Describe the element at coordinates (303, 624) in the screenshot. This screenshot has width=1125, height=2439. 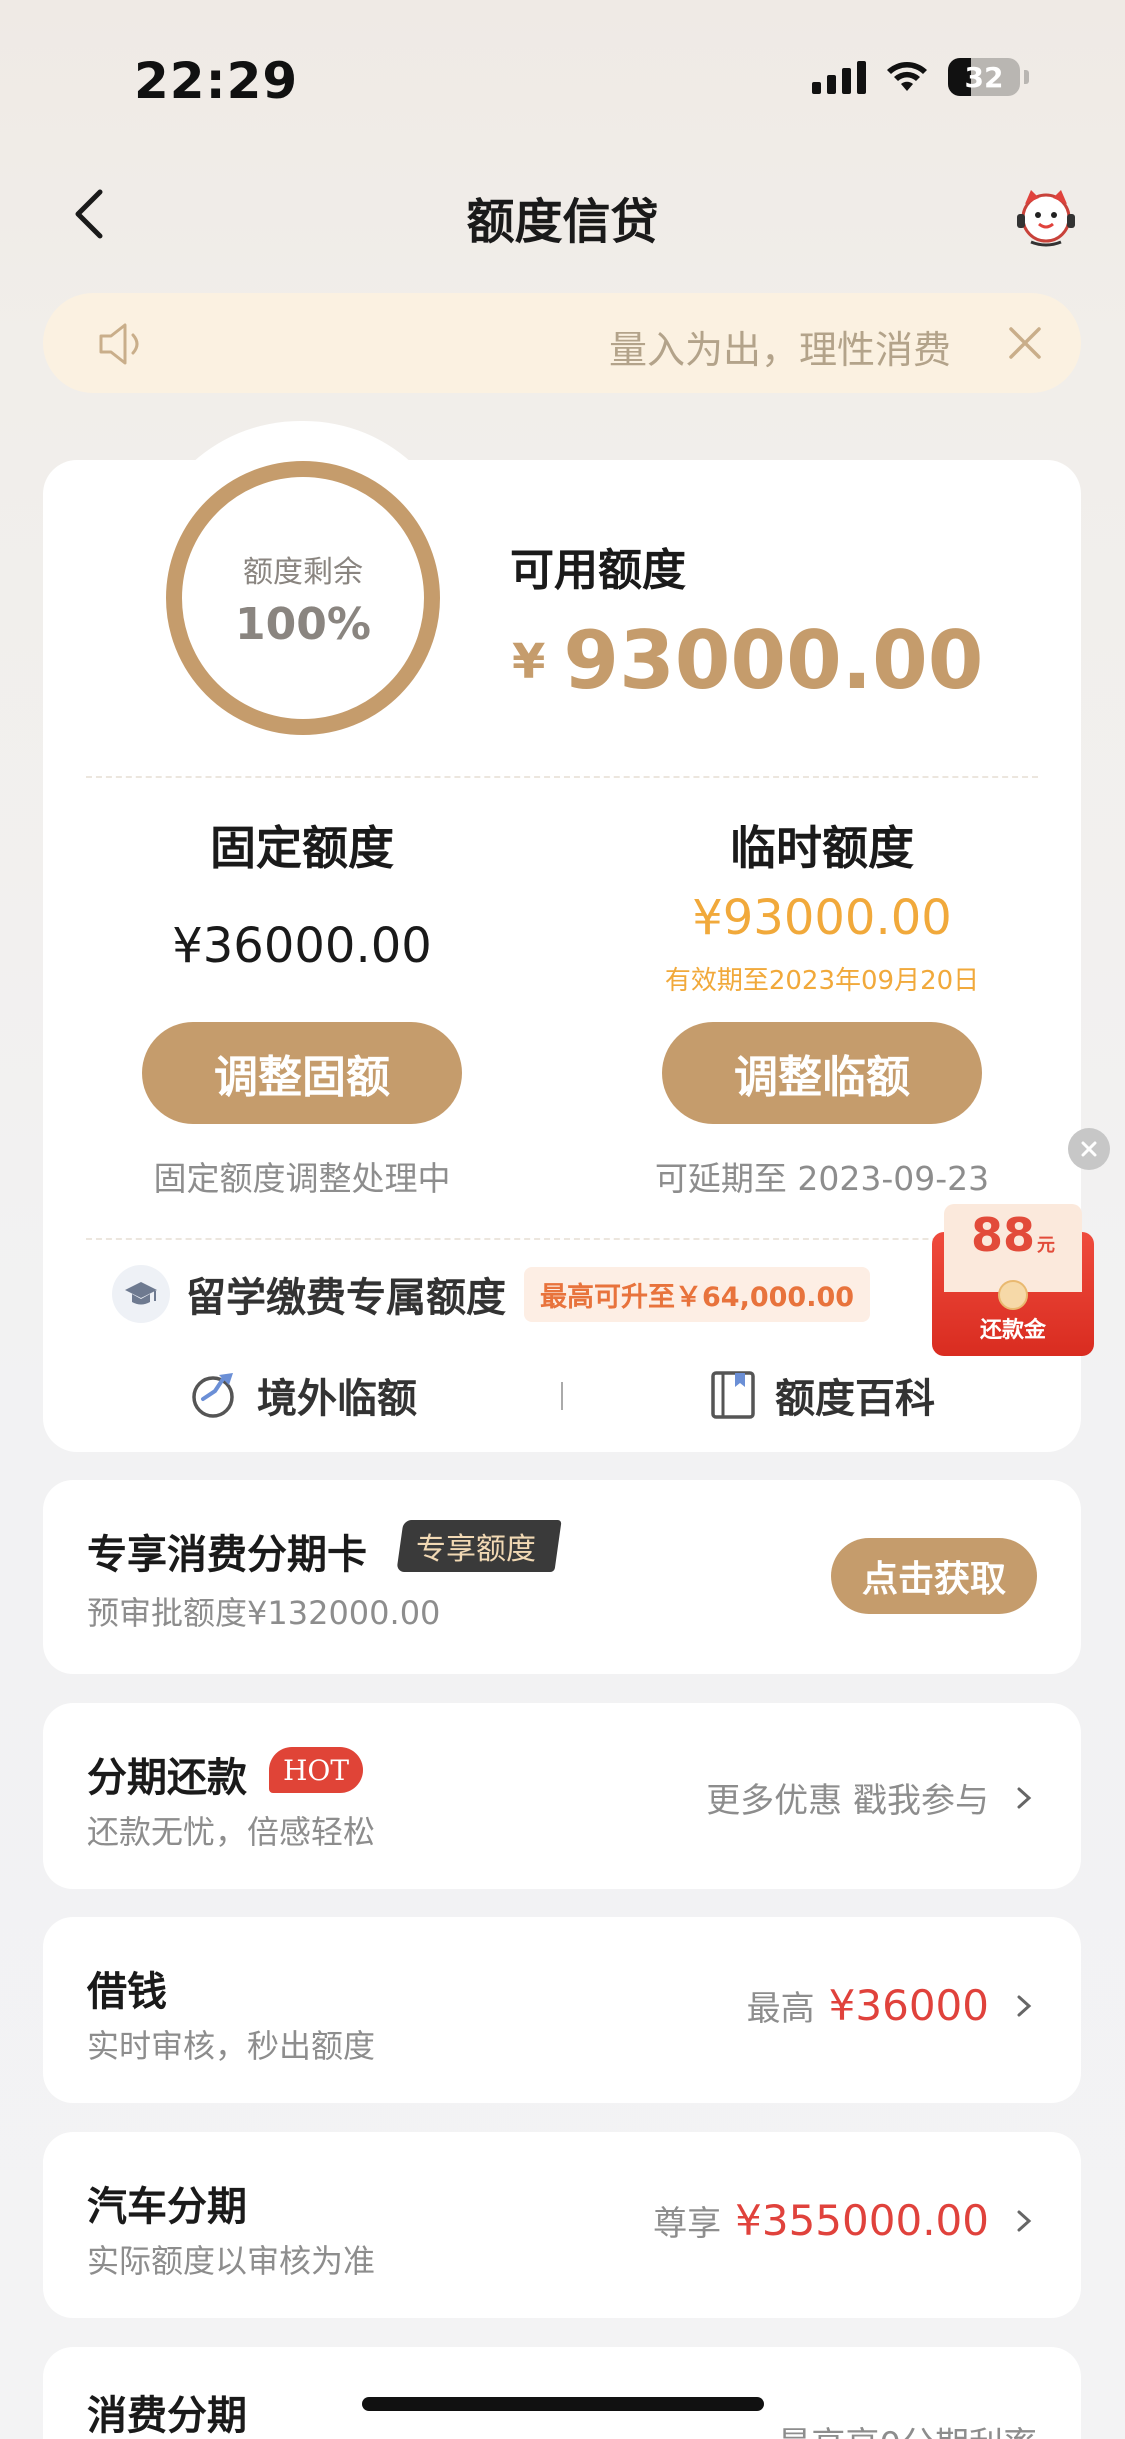
I see `ring-value: 100%` at that location.